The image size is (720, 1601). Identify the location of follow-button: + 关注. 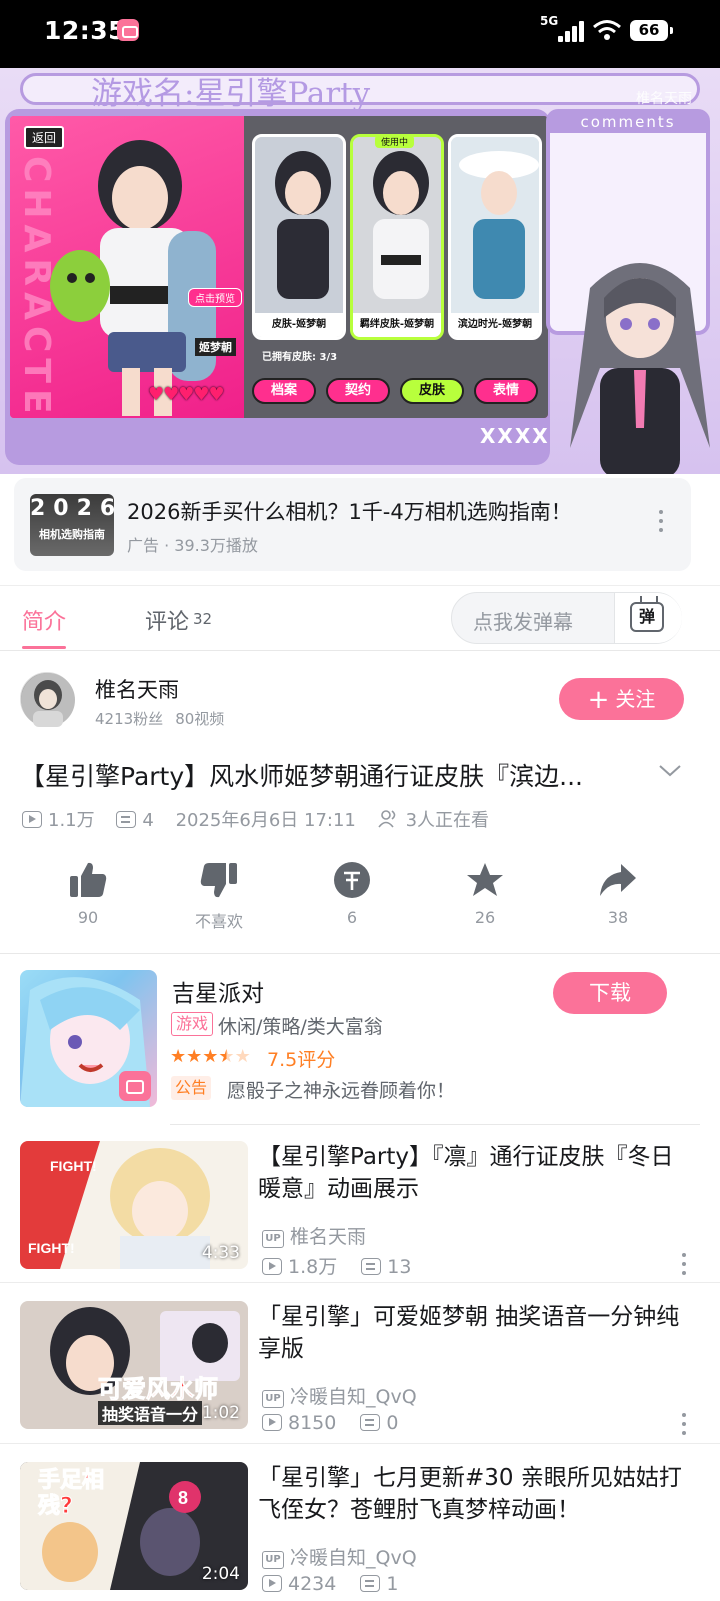
(621, 699).